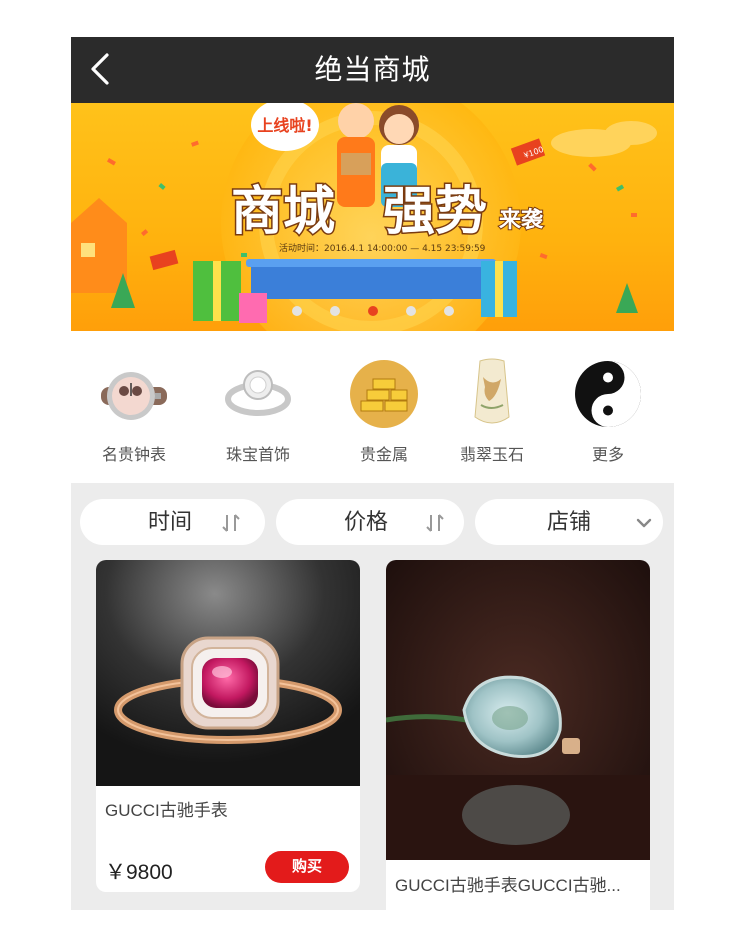  I want to click on watch-icon, so click(134, 394).